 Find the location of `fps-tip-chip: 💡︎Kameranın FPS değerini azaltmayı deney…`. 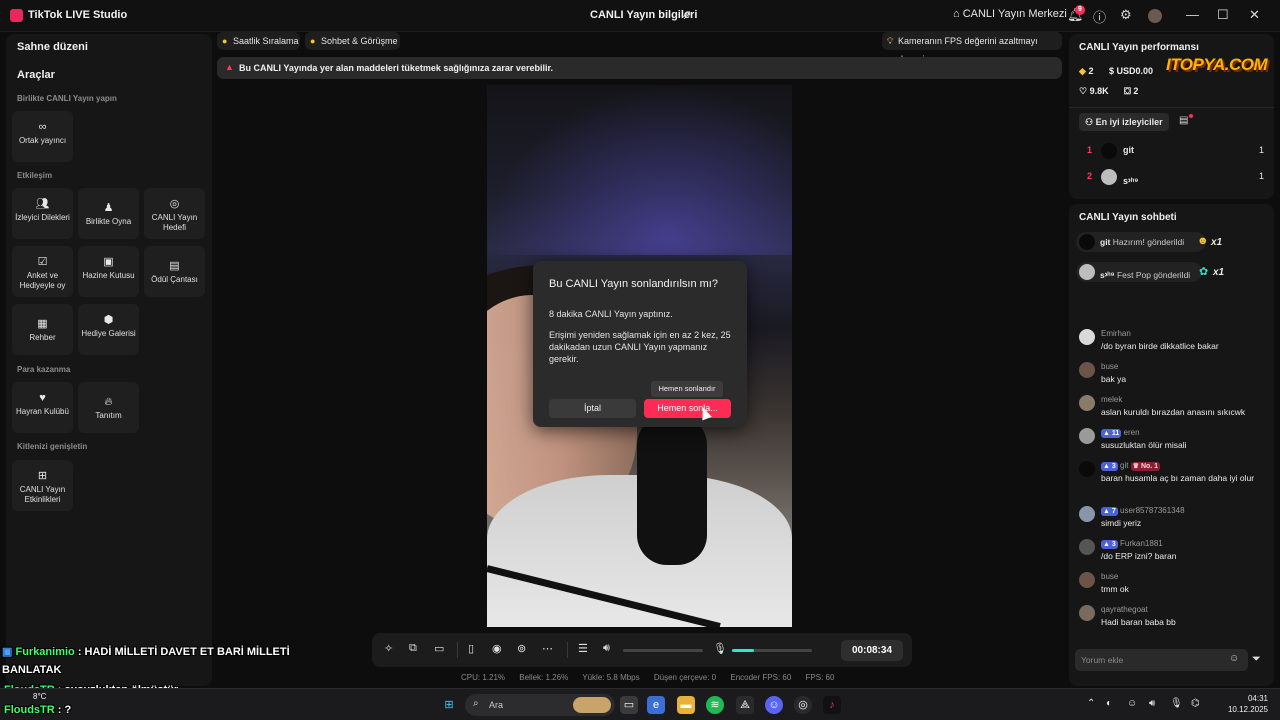

fps-tip-chip: 💡︎Kameranın FPS değerini azaltmayı deney… is located at coordinates (972, 48).